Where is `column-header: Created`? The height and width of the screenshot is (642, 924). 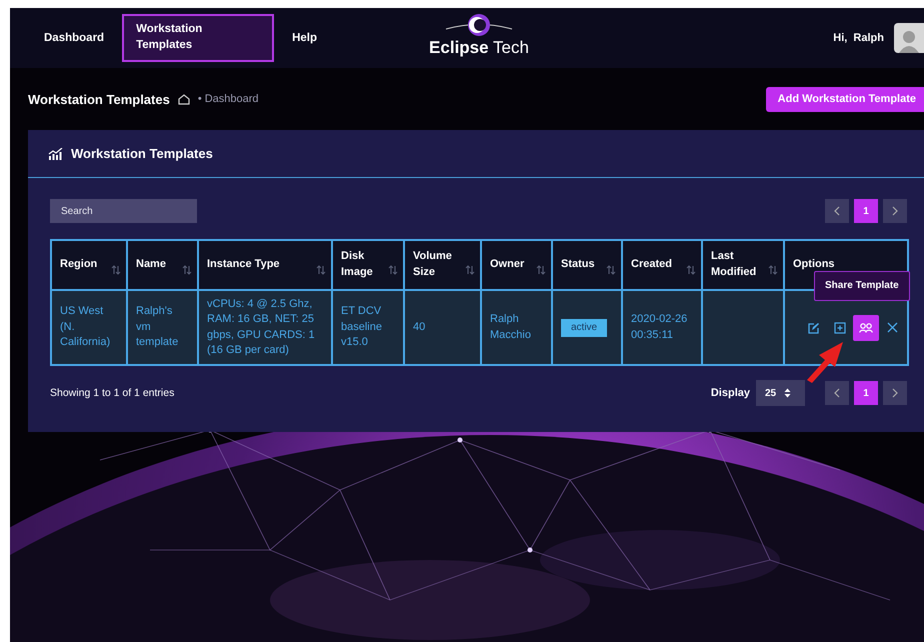
column-header: Created is located at coordinates (662, 265).